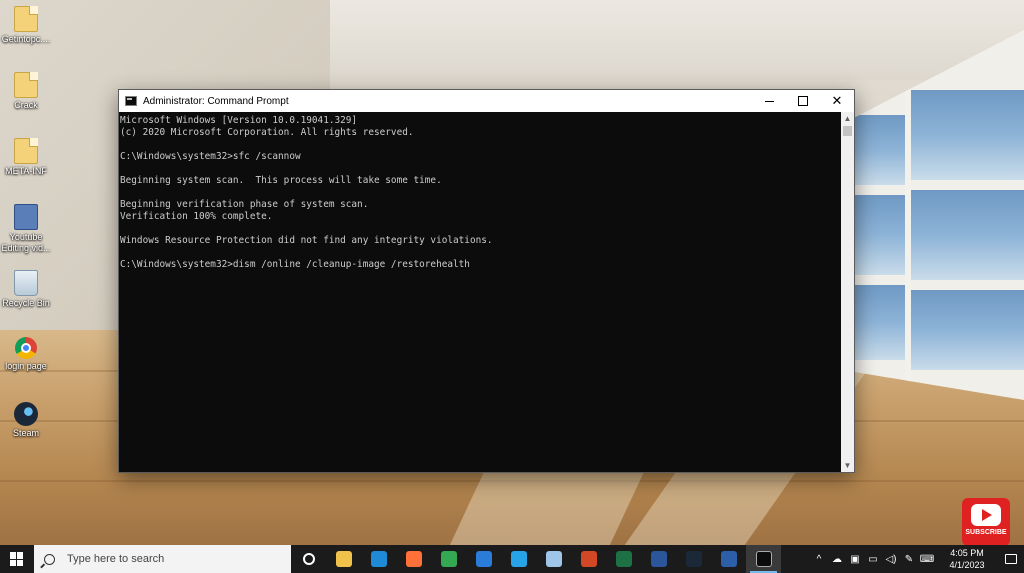 Image resolution: width=1024 pixels, height=573 pixels. Describe the element at coordinates (803, 101) in the screenshot. I see `maximize-button` at that location.